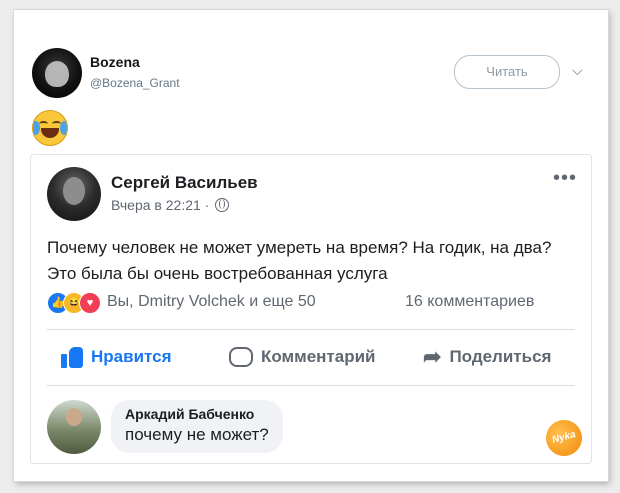 Image resolution: width=620 pixels, height=493 pixels. Describe the element at coordinates (74, 427) in the screenshot. I see `commenter-avatar` at that location.